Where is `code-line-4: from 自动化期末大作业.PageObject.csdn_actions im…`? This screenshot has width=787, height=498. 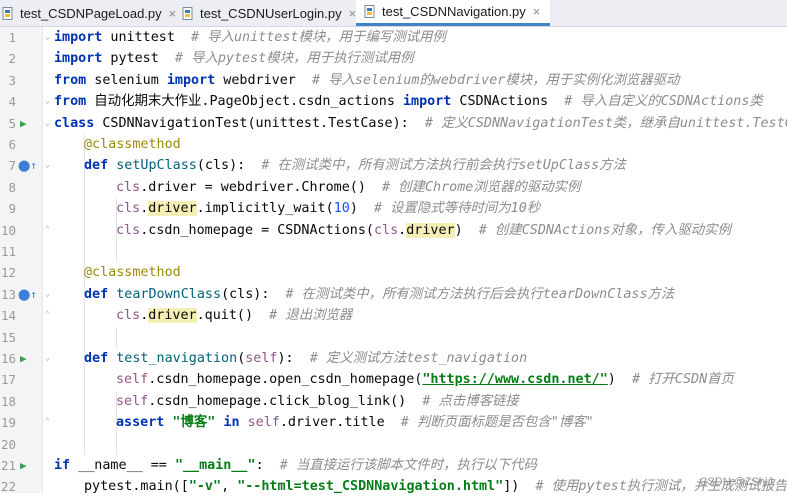 code-line-4: from 自动化期末大作业.PageObject.csdn_actions im… is located at coordinates (408, 102).